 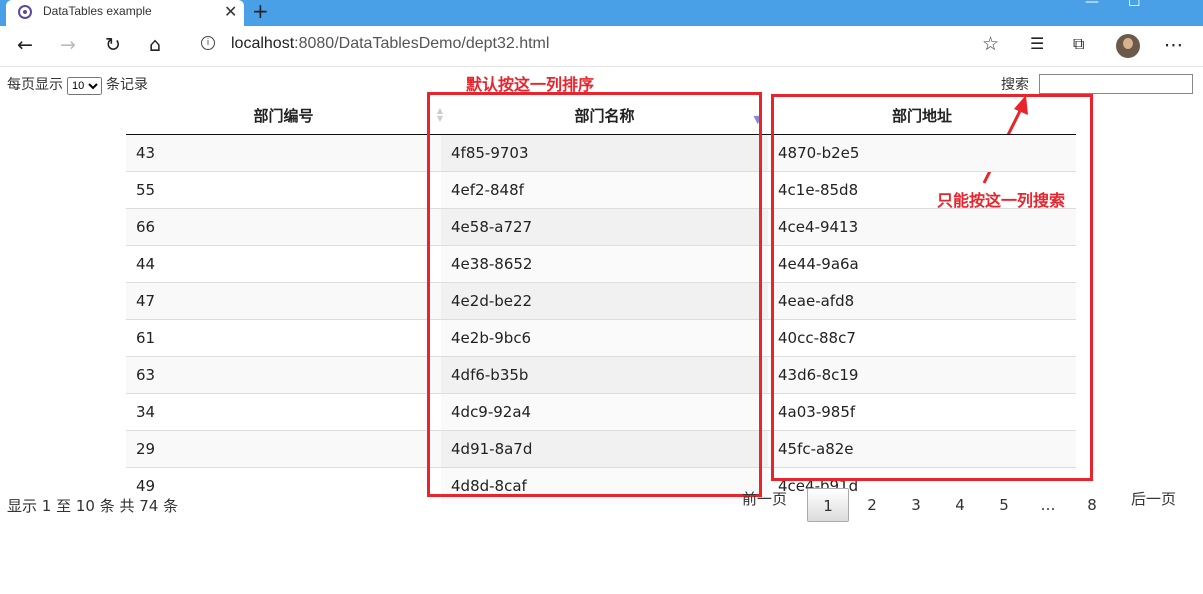 What do you see at coordinates (1173, 45) in the screenshot?
I see `more-menu-icon: ⋯` at bounding box center [1173, 45].